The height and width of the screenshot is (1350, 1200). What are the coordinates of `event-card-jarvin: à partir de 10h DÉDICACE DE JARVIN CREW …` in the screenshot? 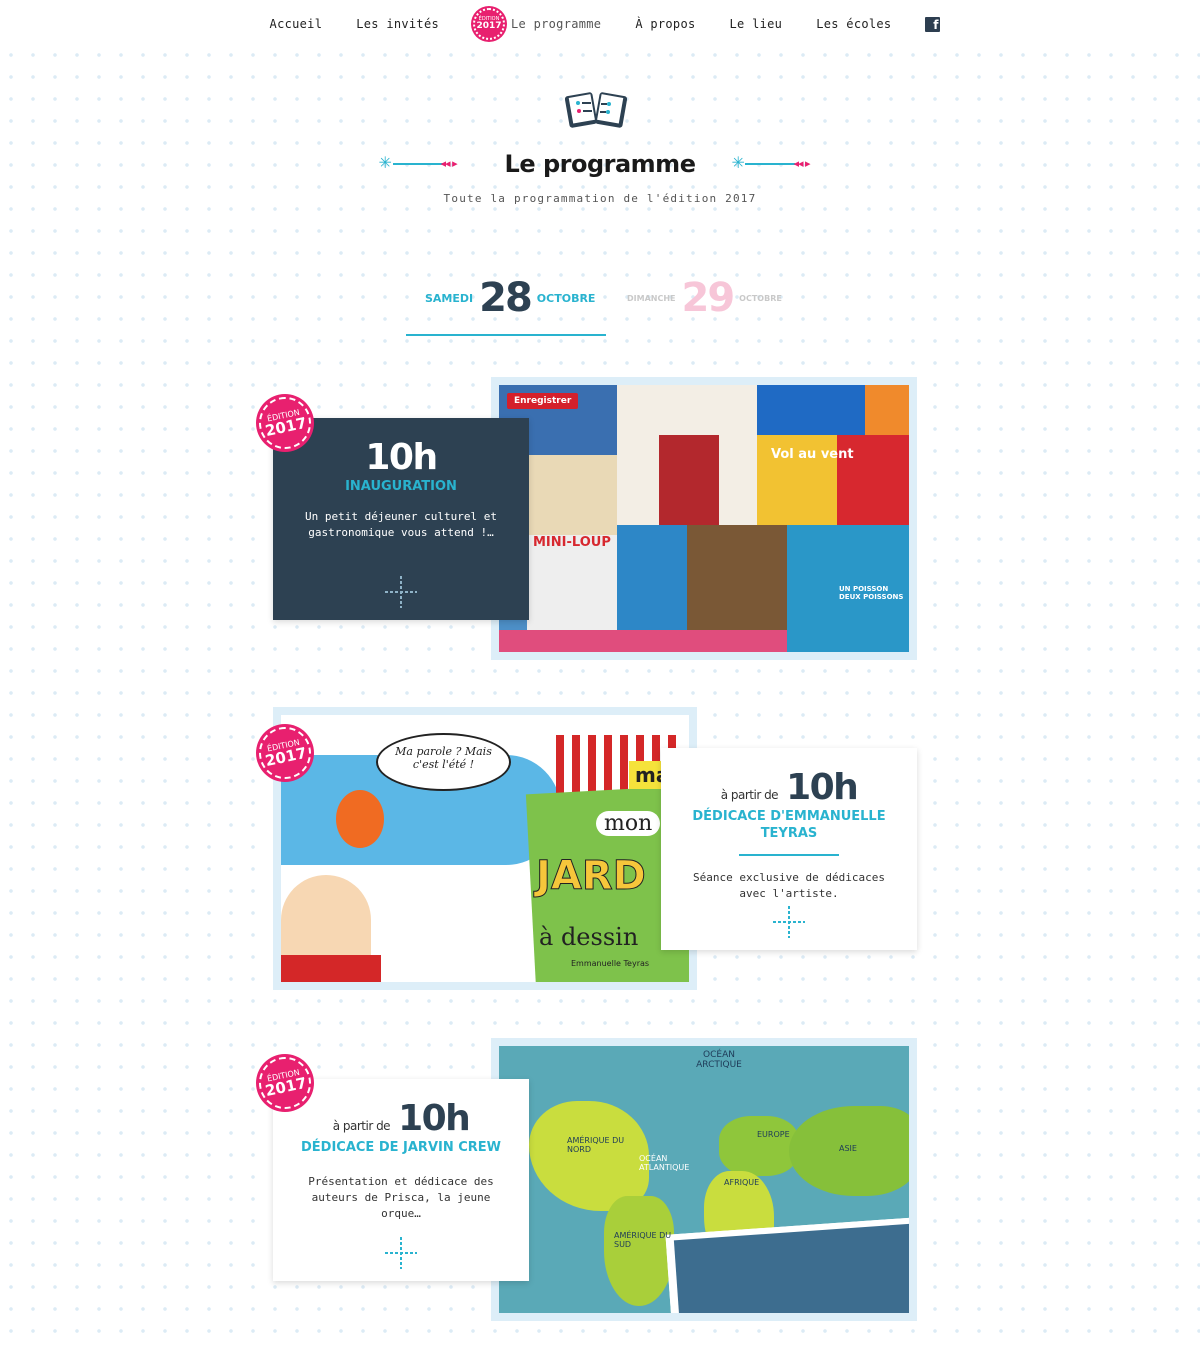 It's located at (401, 1180).